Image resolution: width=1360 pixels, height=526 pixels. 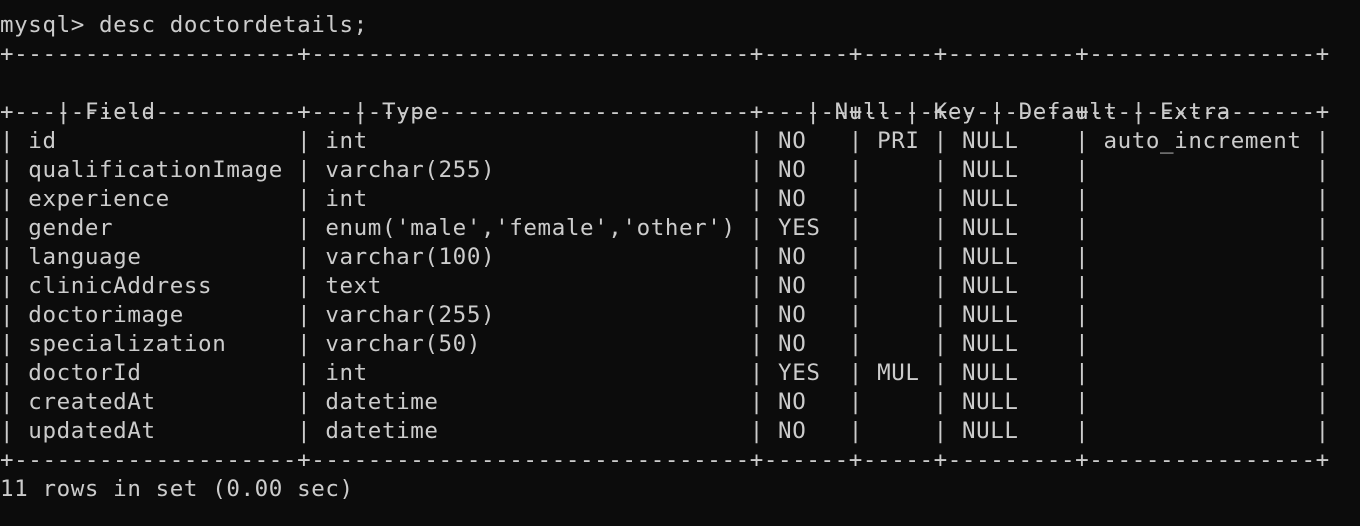 What do you see at coordinates (905, 141) in the screenshot?
I see `cell-key: PRI |` at bounding box center [905, 141].